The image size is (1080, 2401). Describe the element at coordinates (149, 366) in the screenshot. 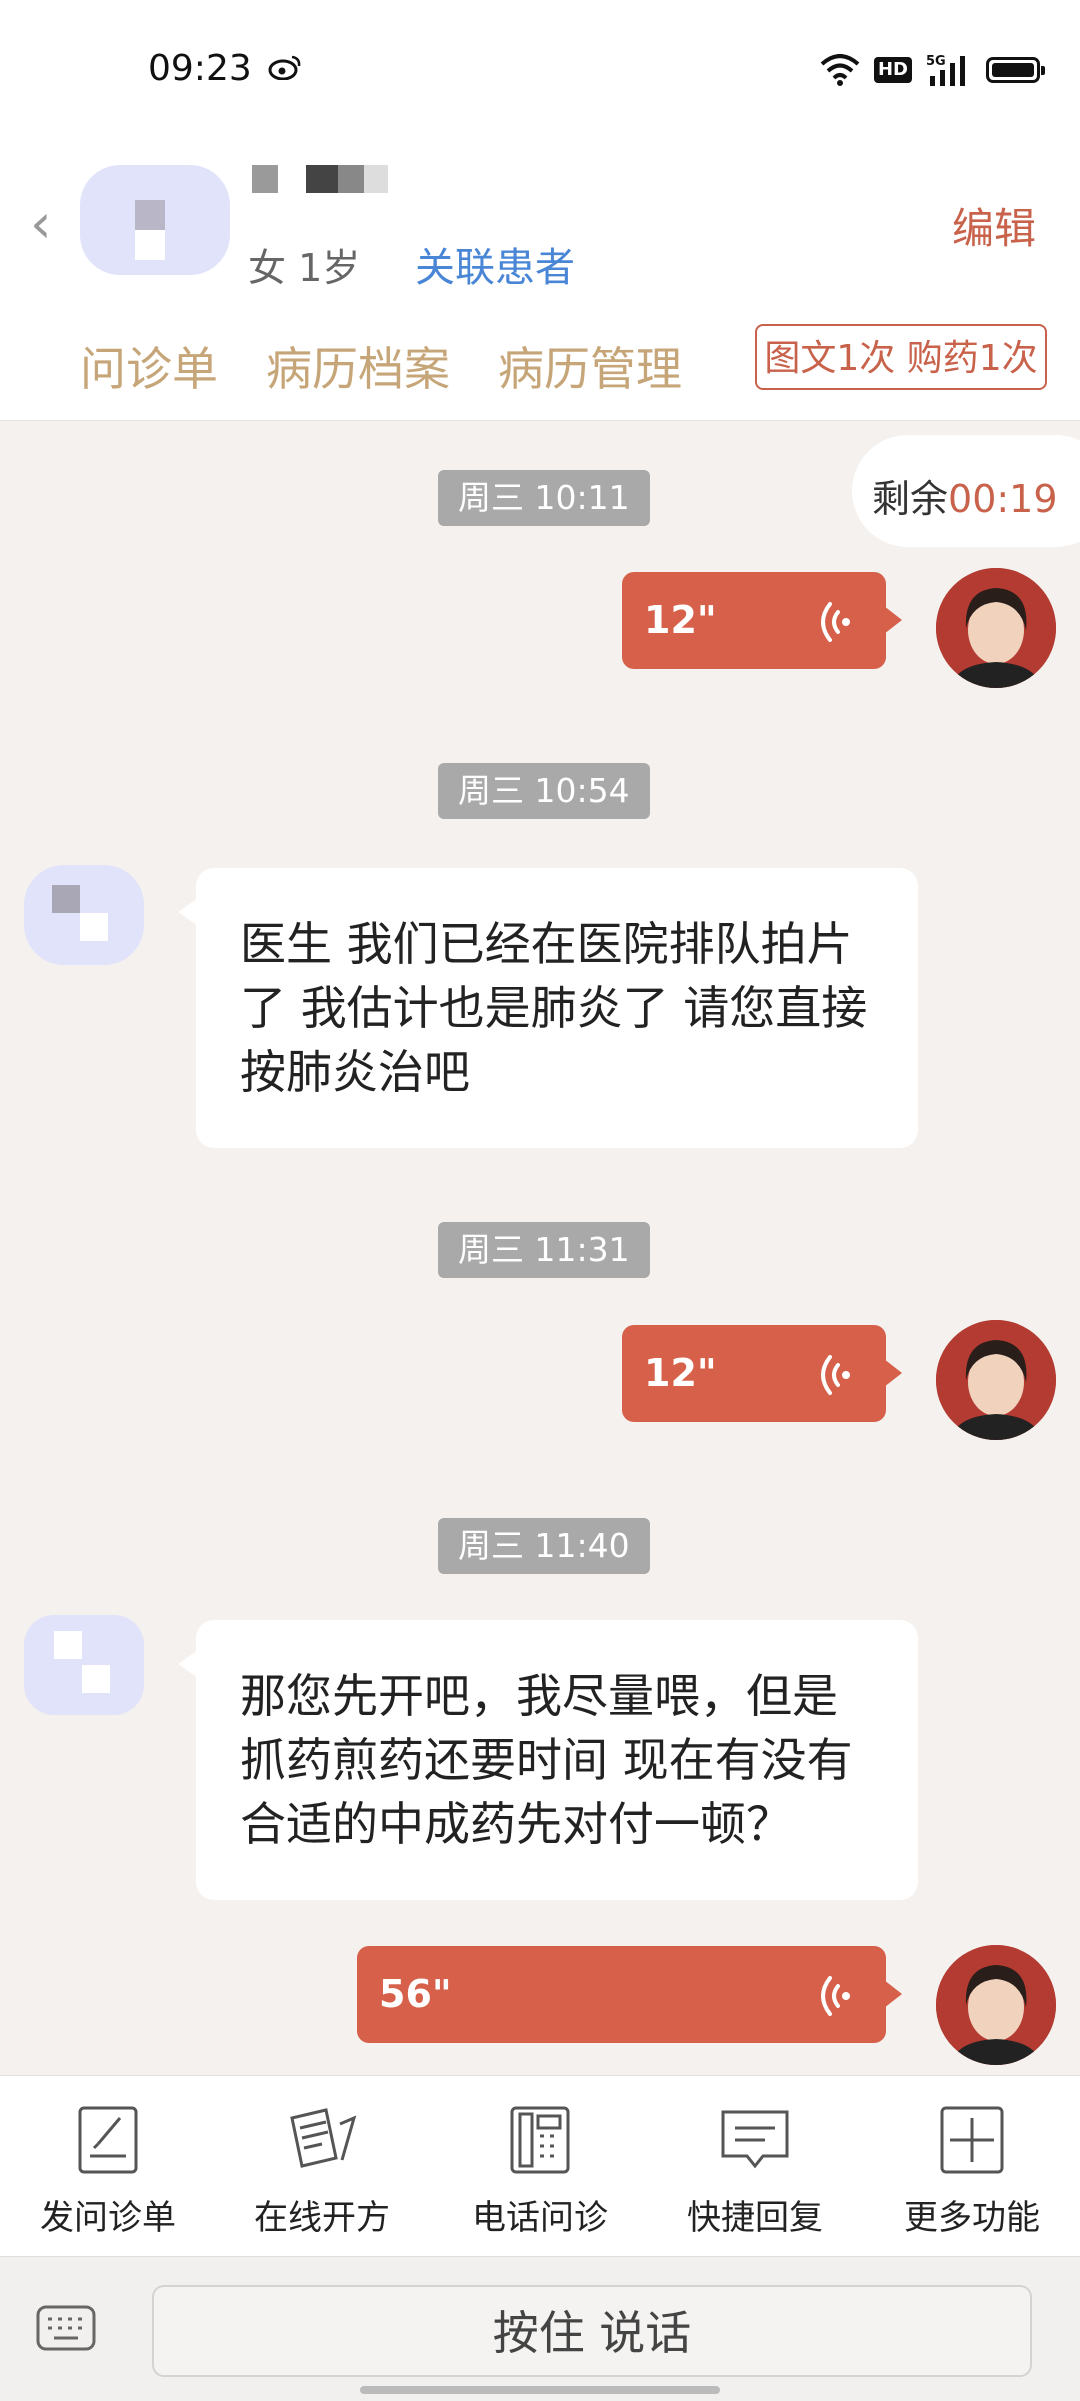

I see `tab-consult-form: 问诊单` at that location.